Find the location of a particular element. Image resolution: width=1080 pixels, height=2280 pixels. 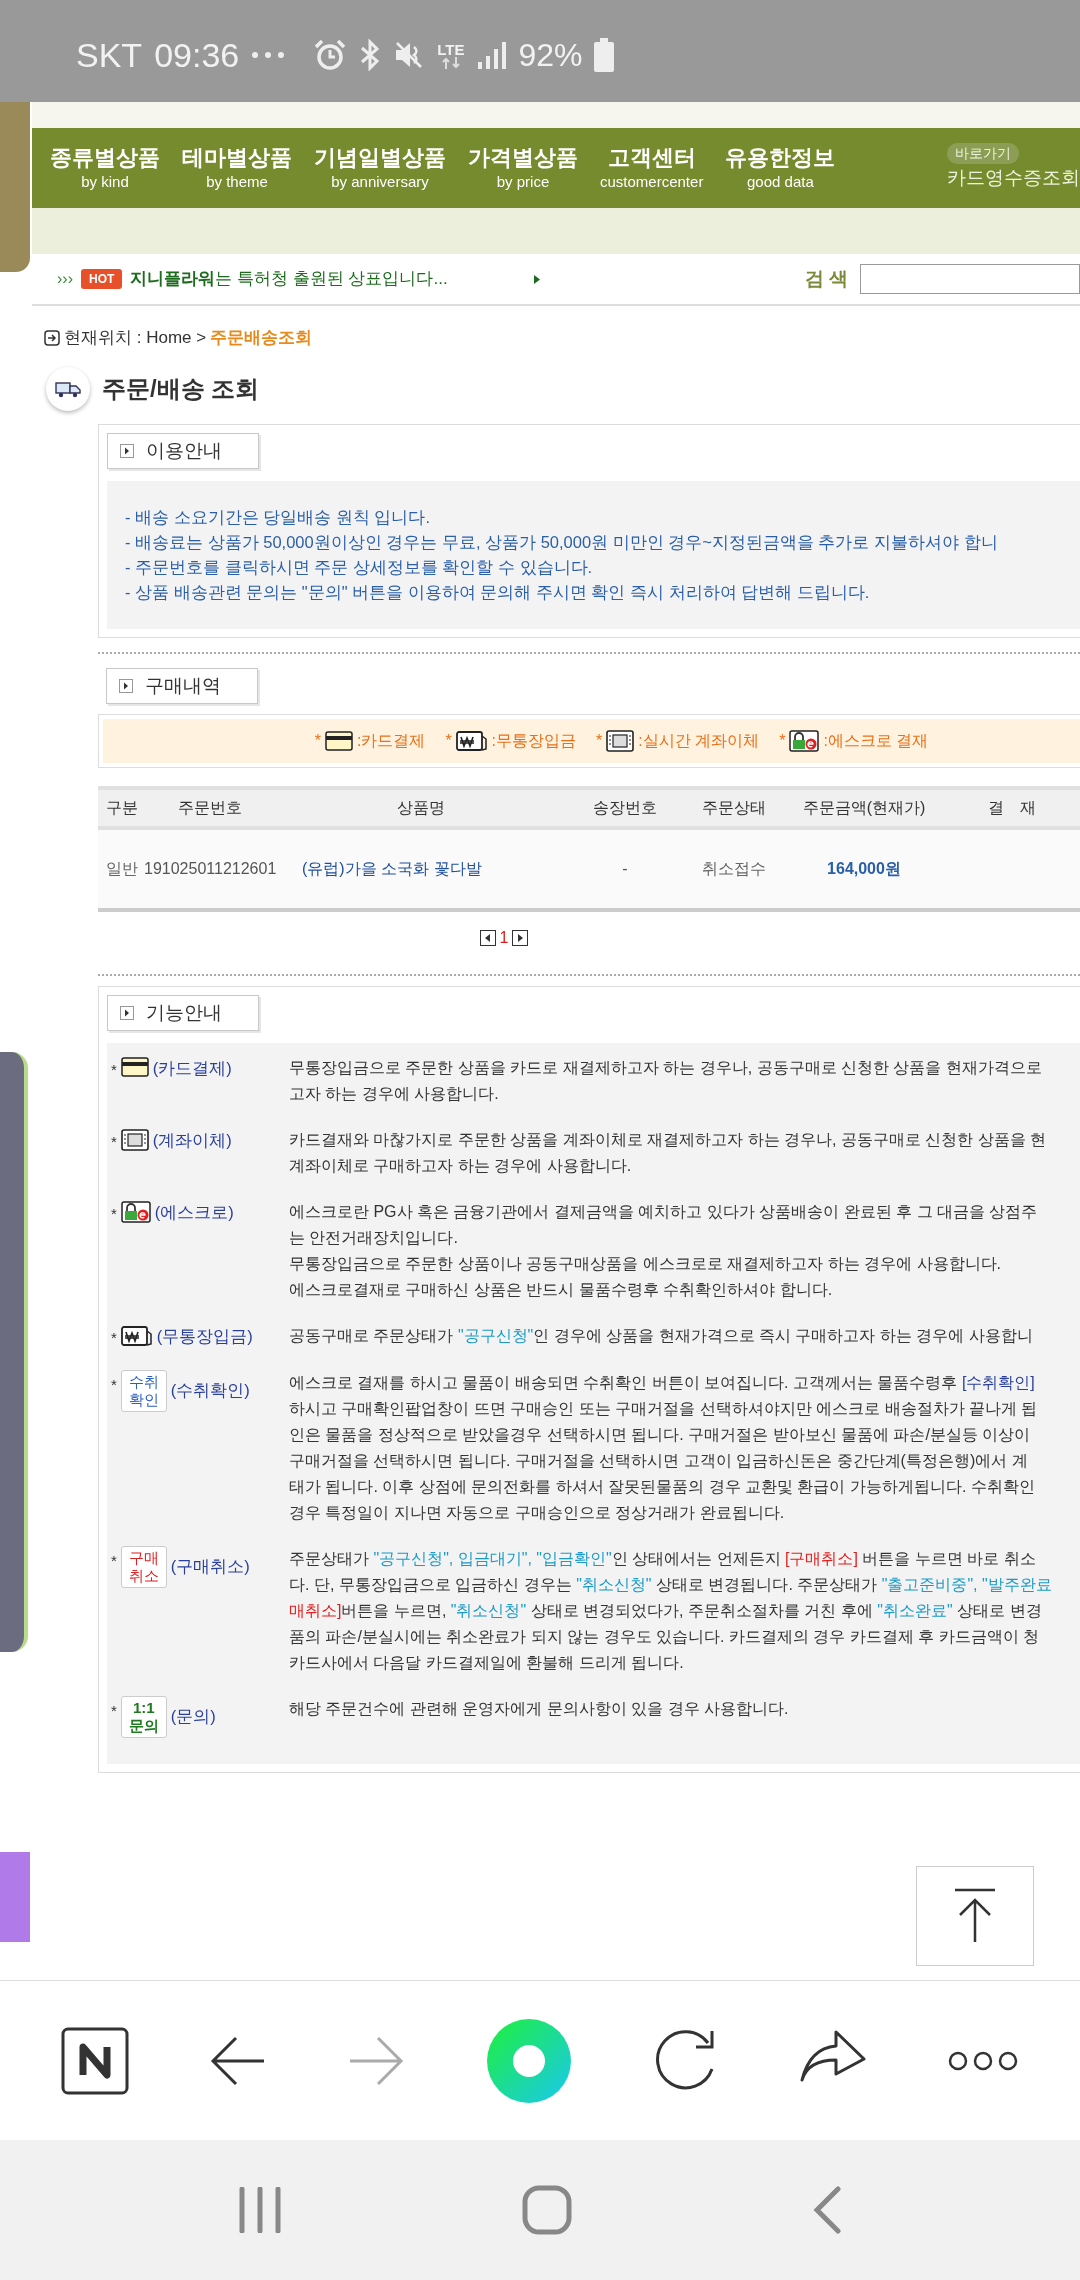

breadcrumb-current: 주문배송조회 is located at coordinates (261, 338).